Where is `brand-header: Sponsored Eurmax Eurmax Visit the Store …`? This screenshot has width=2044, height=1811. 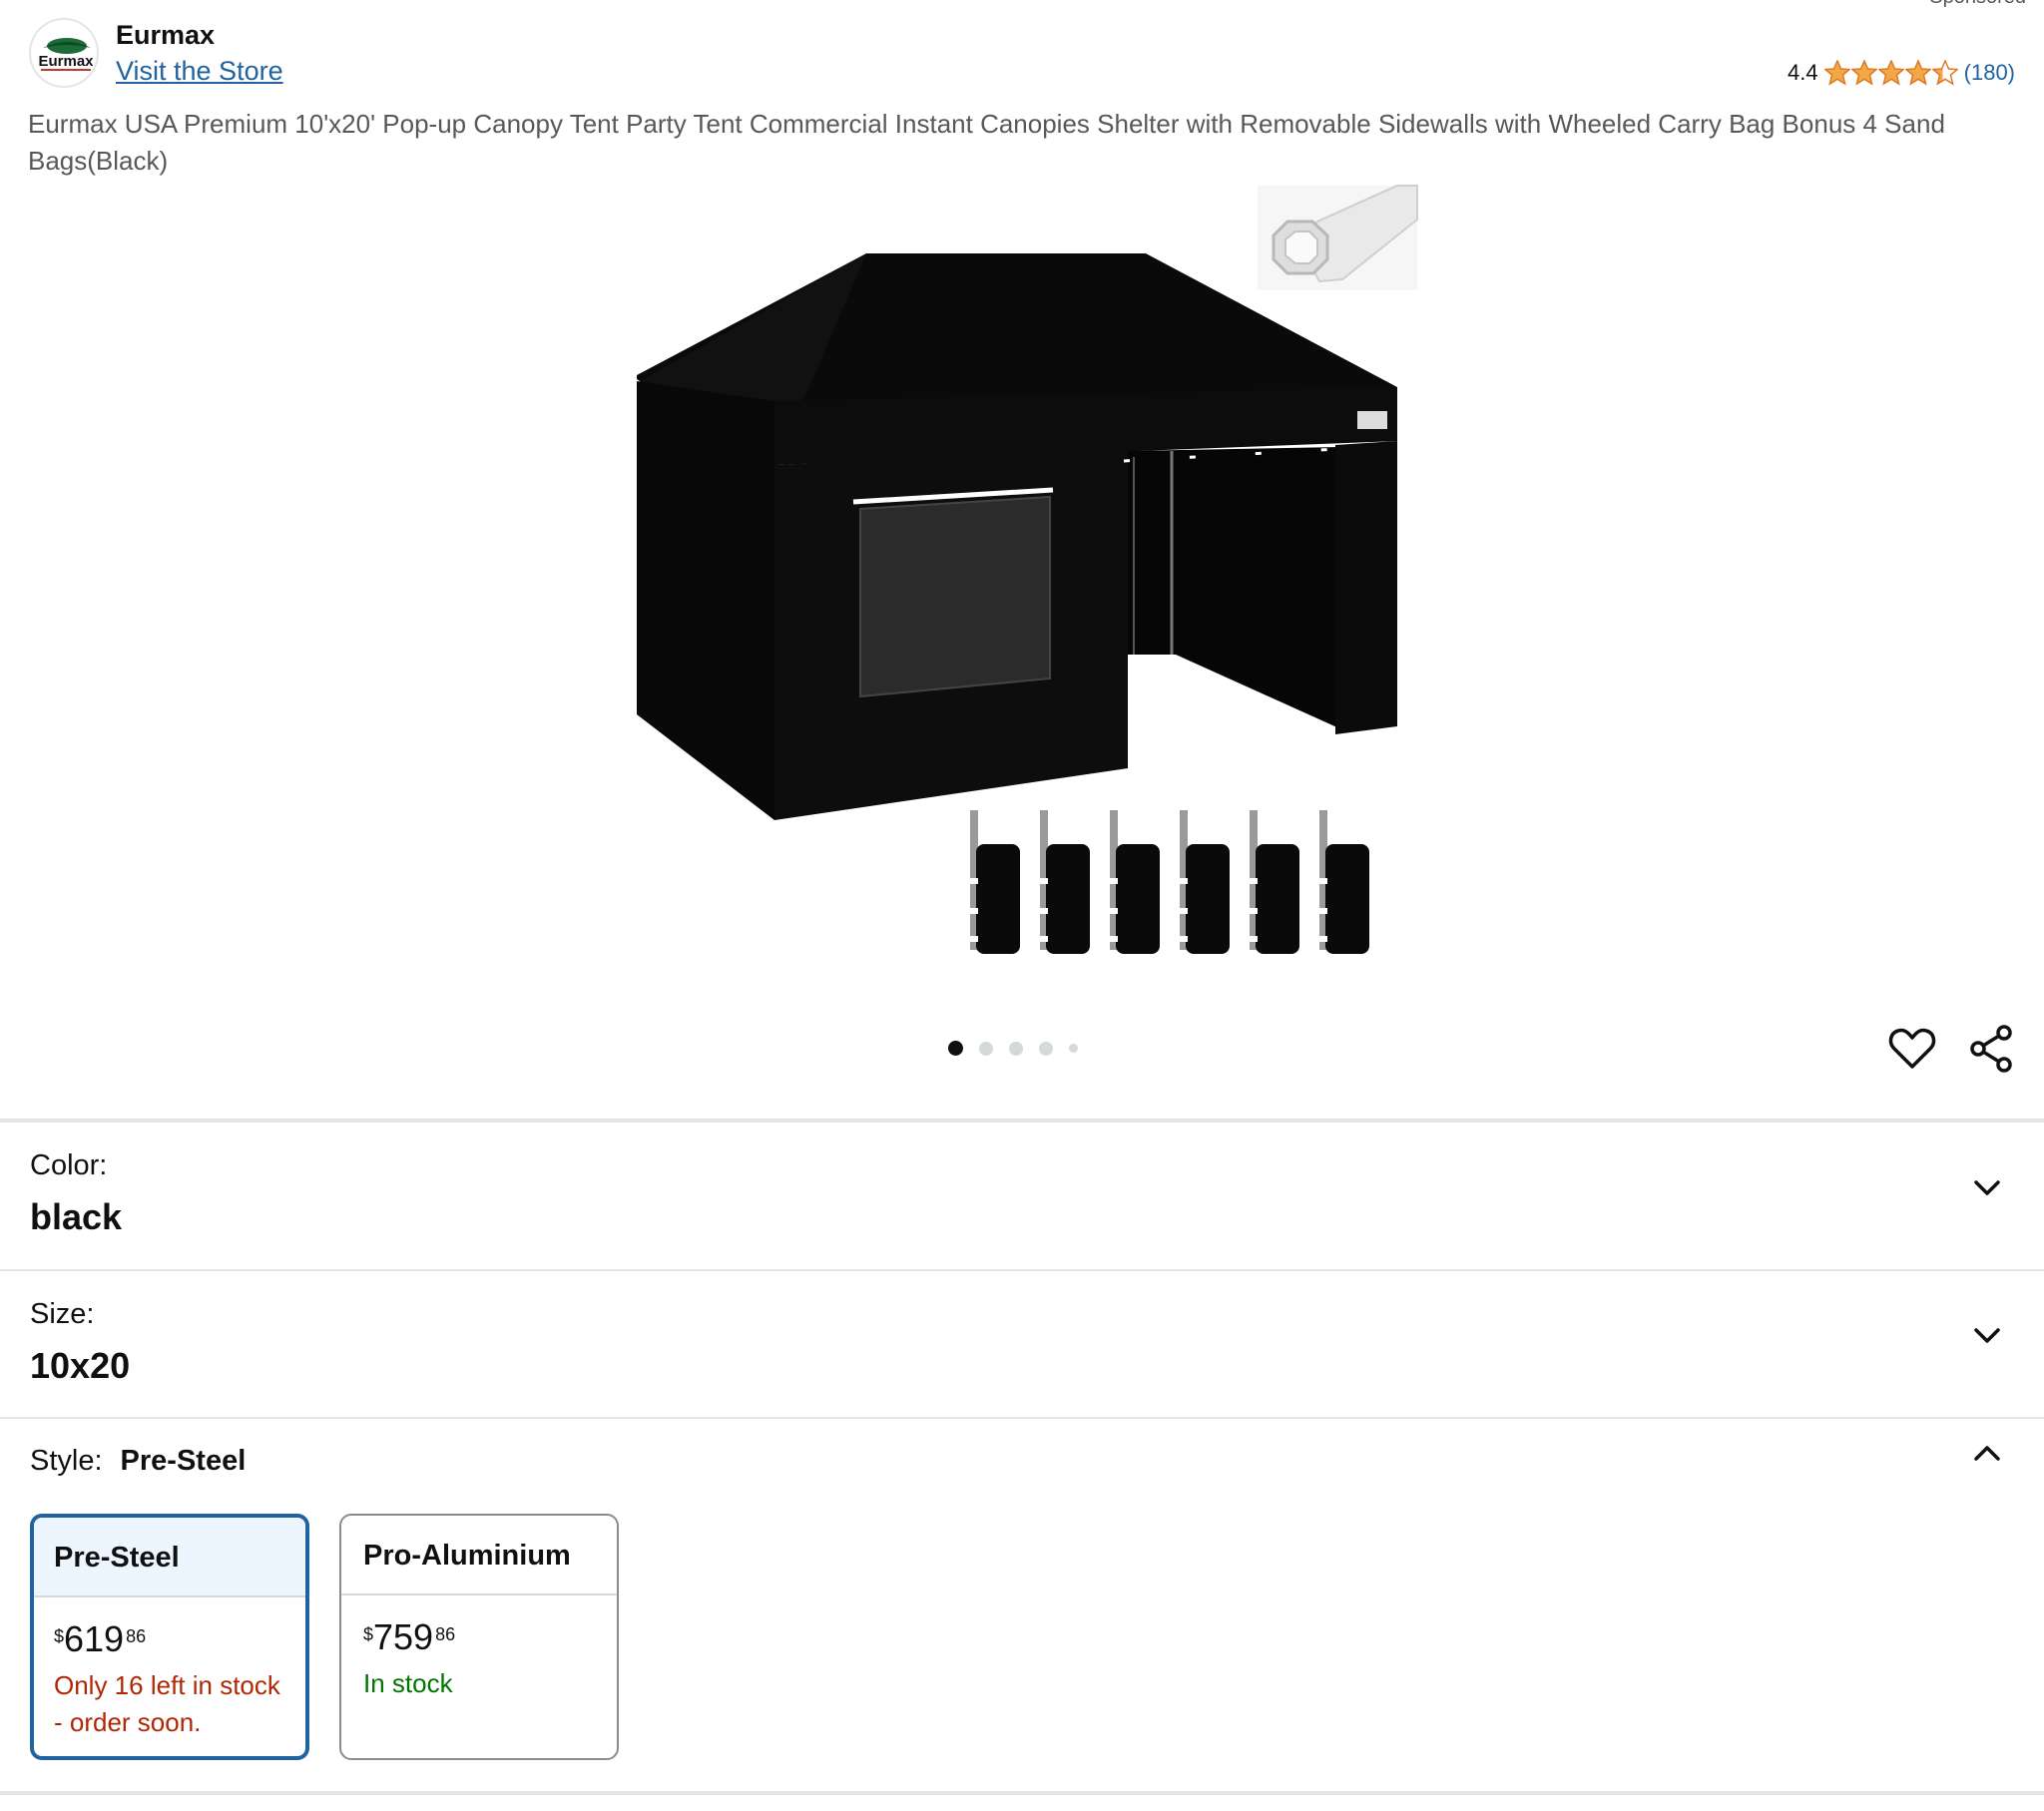
brand-header: Sponsored Eurmax Eurmax Visit the Store … is located at coordinates (1022, 50).